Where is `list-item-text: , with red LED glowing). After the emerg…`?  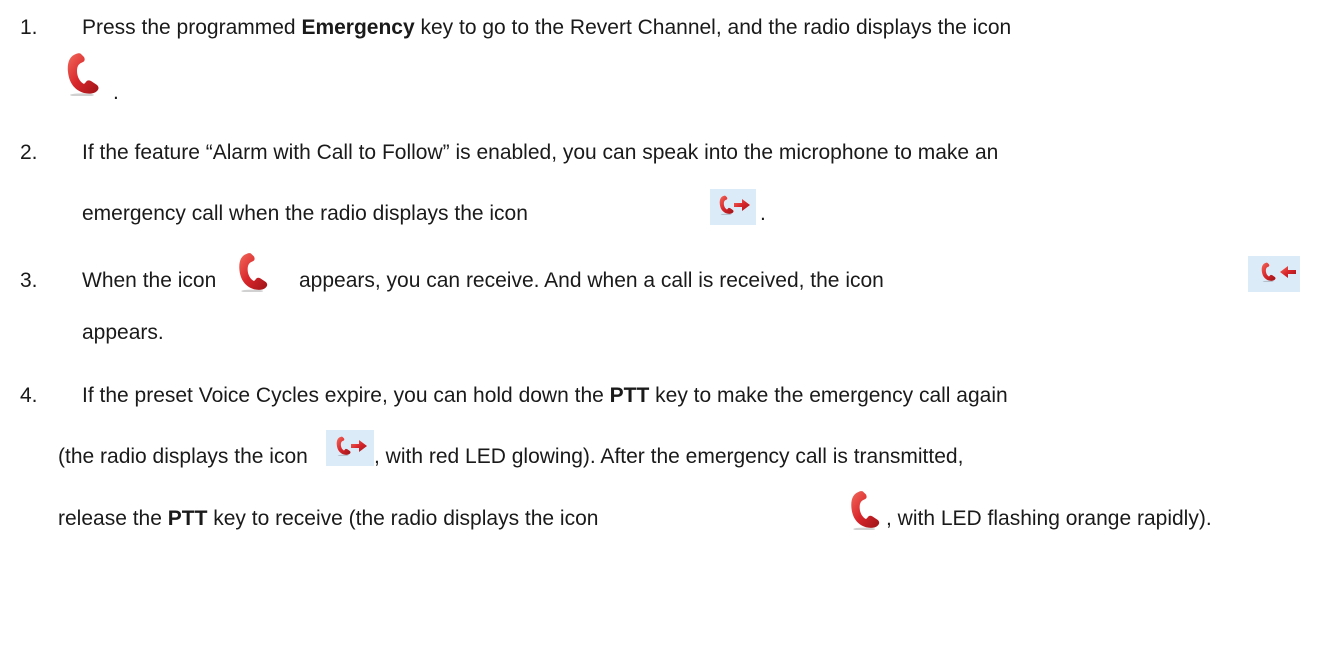
list-item-text: , with red LED glowing). After the emerg… is located at coordinates (669, 456).